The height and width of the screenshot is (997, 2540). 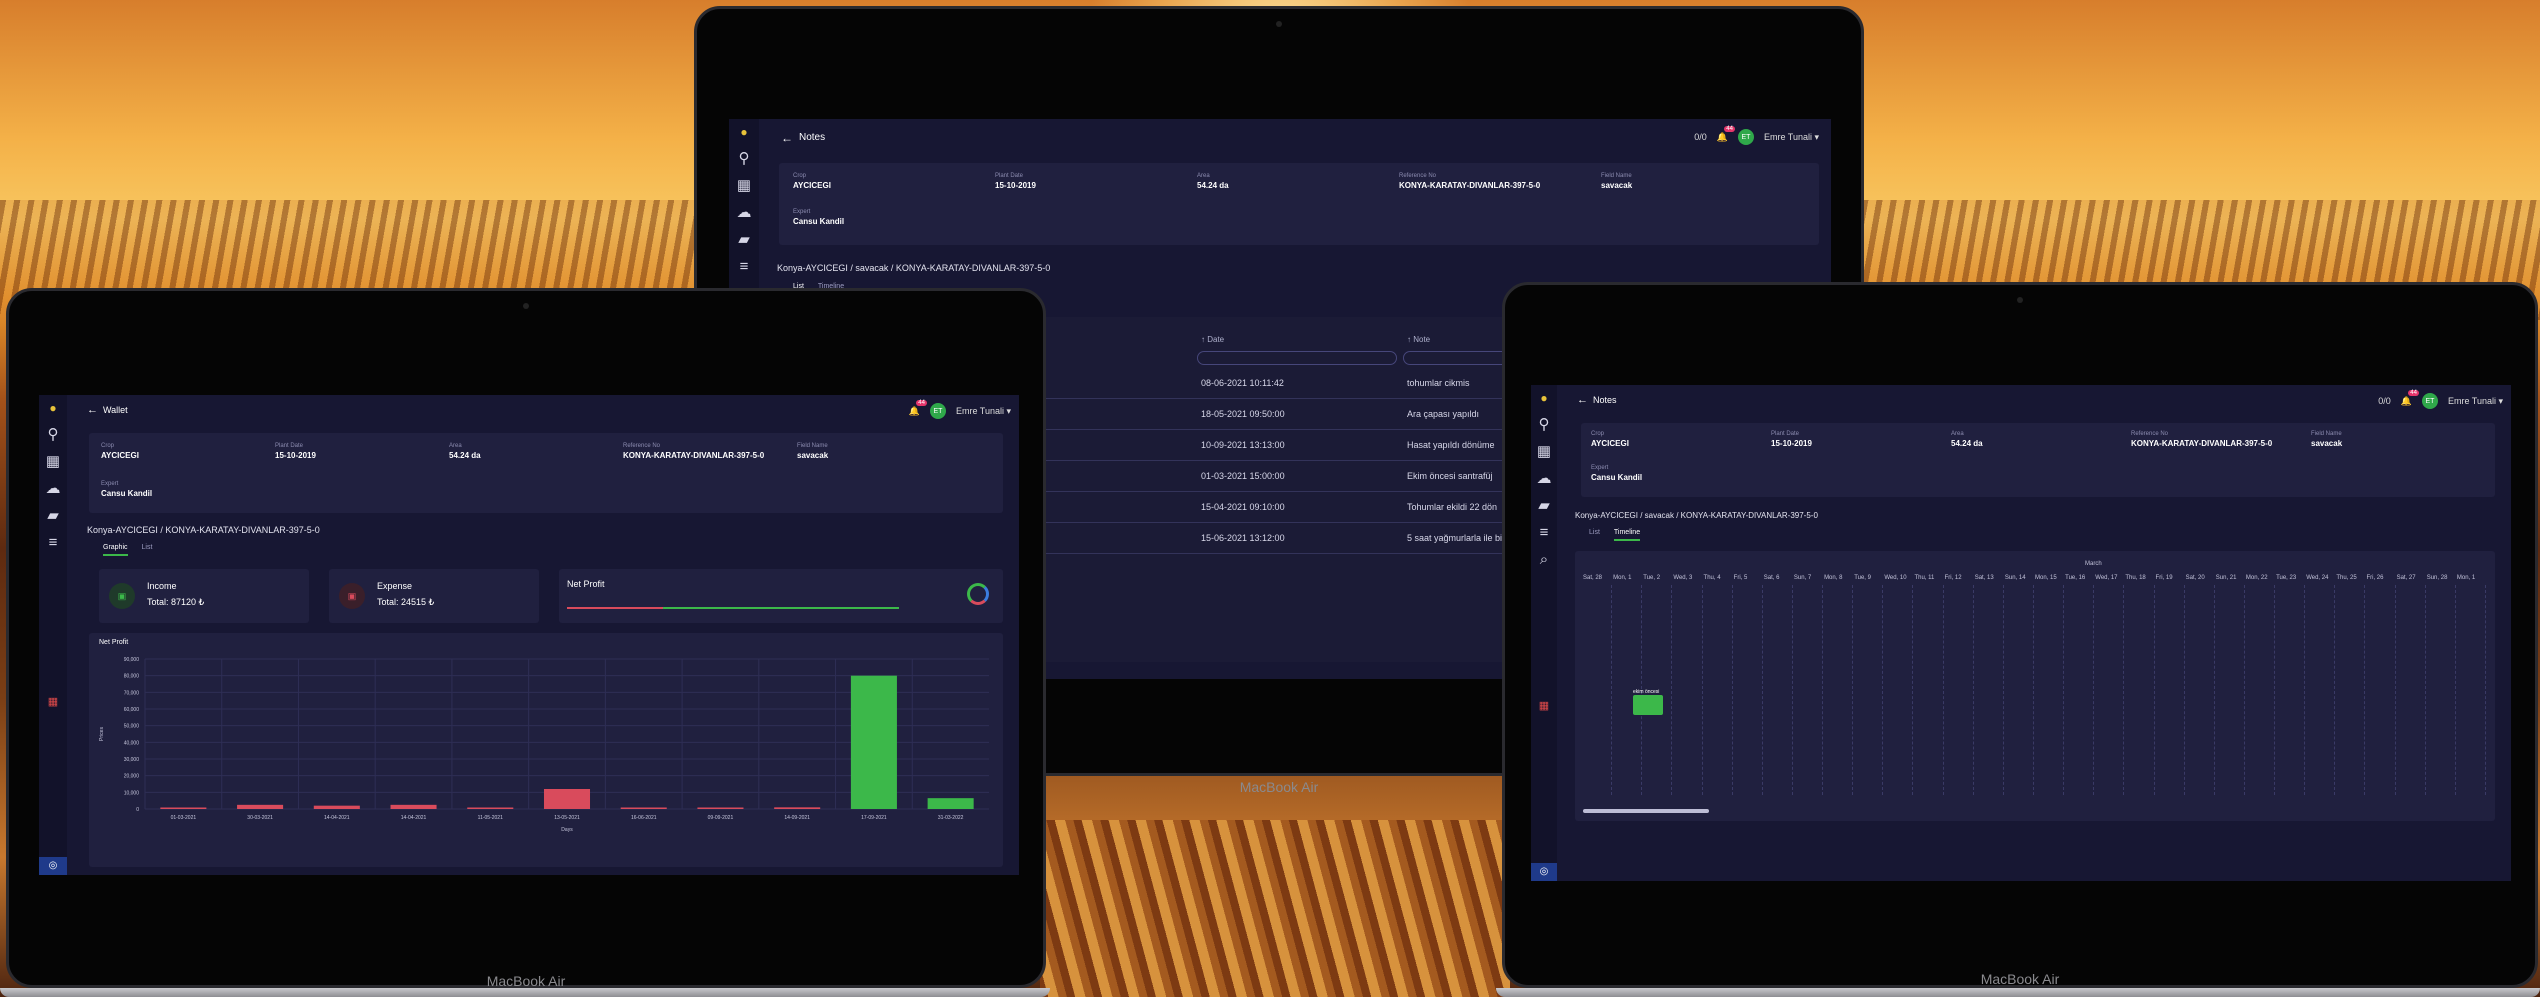 I want to click on sidebar: ● ⚲ ▦ ☁ ▰ ≡ ▦ ◎, so click(x=53, y=635).